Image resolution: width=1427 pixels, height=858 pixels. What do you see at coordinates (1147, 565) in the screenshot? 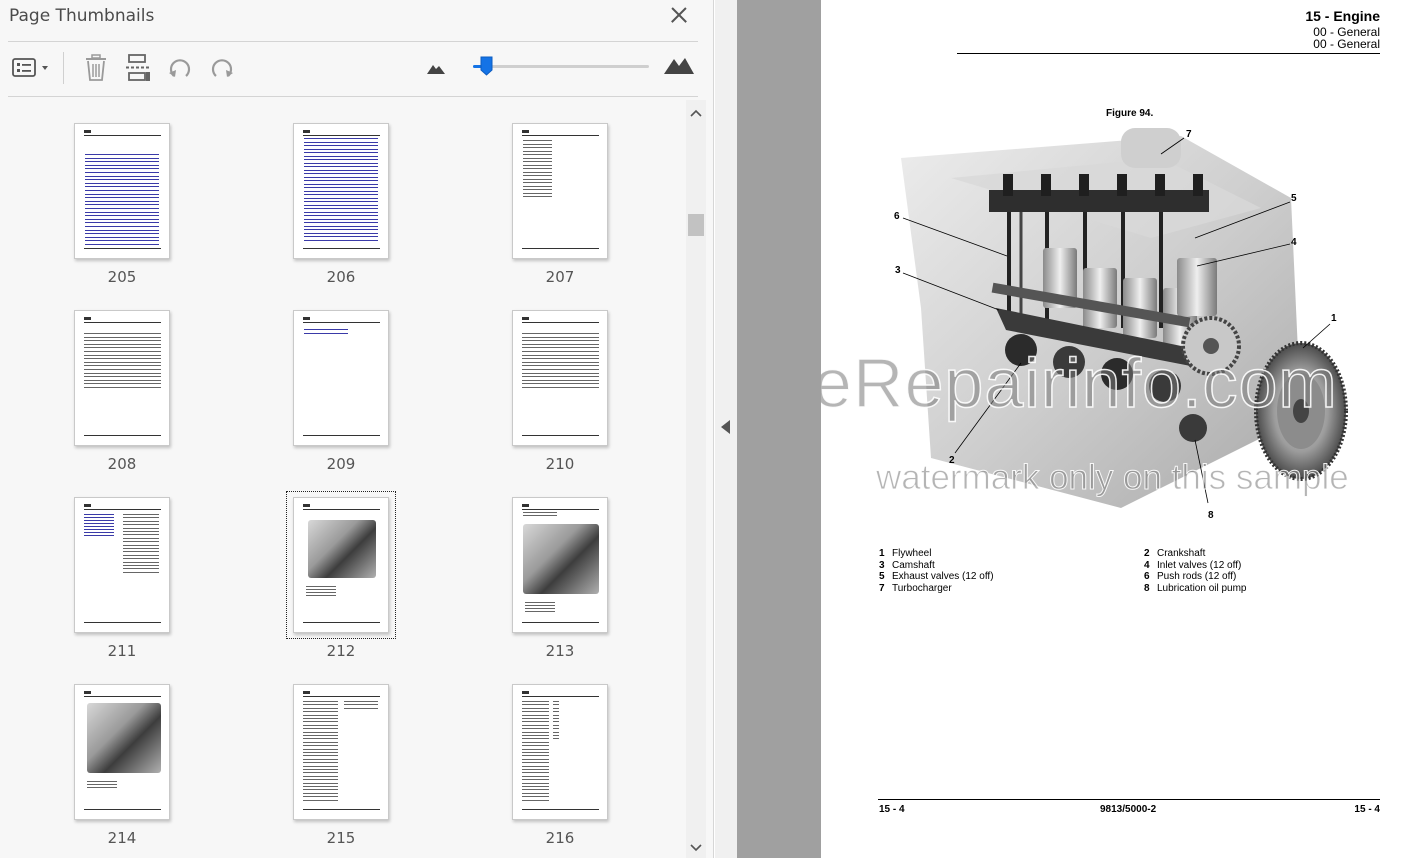
I see `legend-number: 4` at bounding box center [1147, 565].